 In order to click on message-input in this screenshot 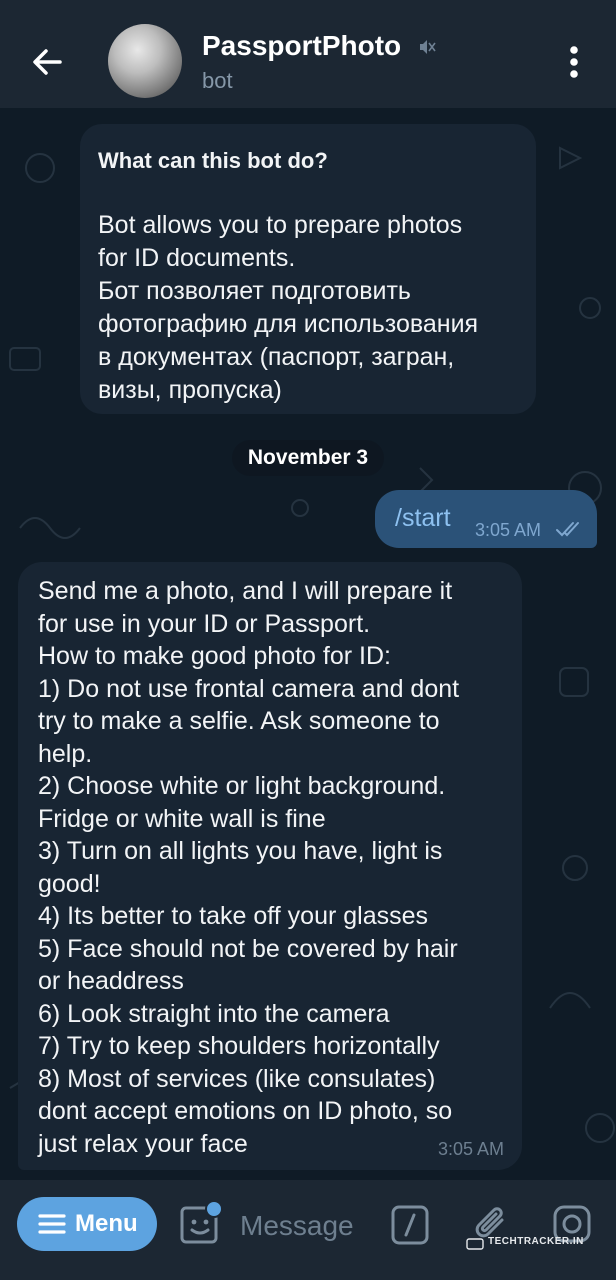, I will do `click(310, 1226)`.